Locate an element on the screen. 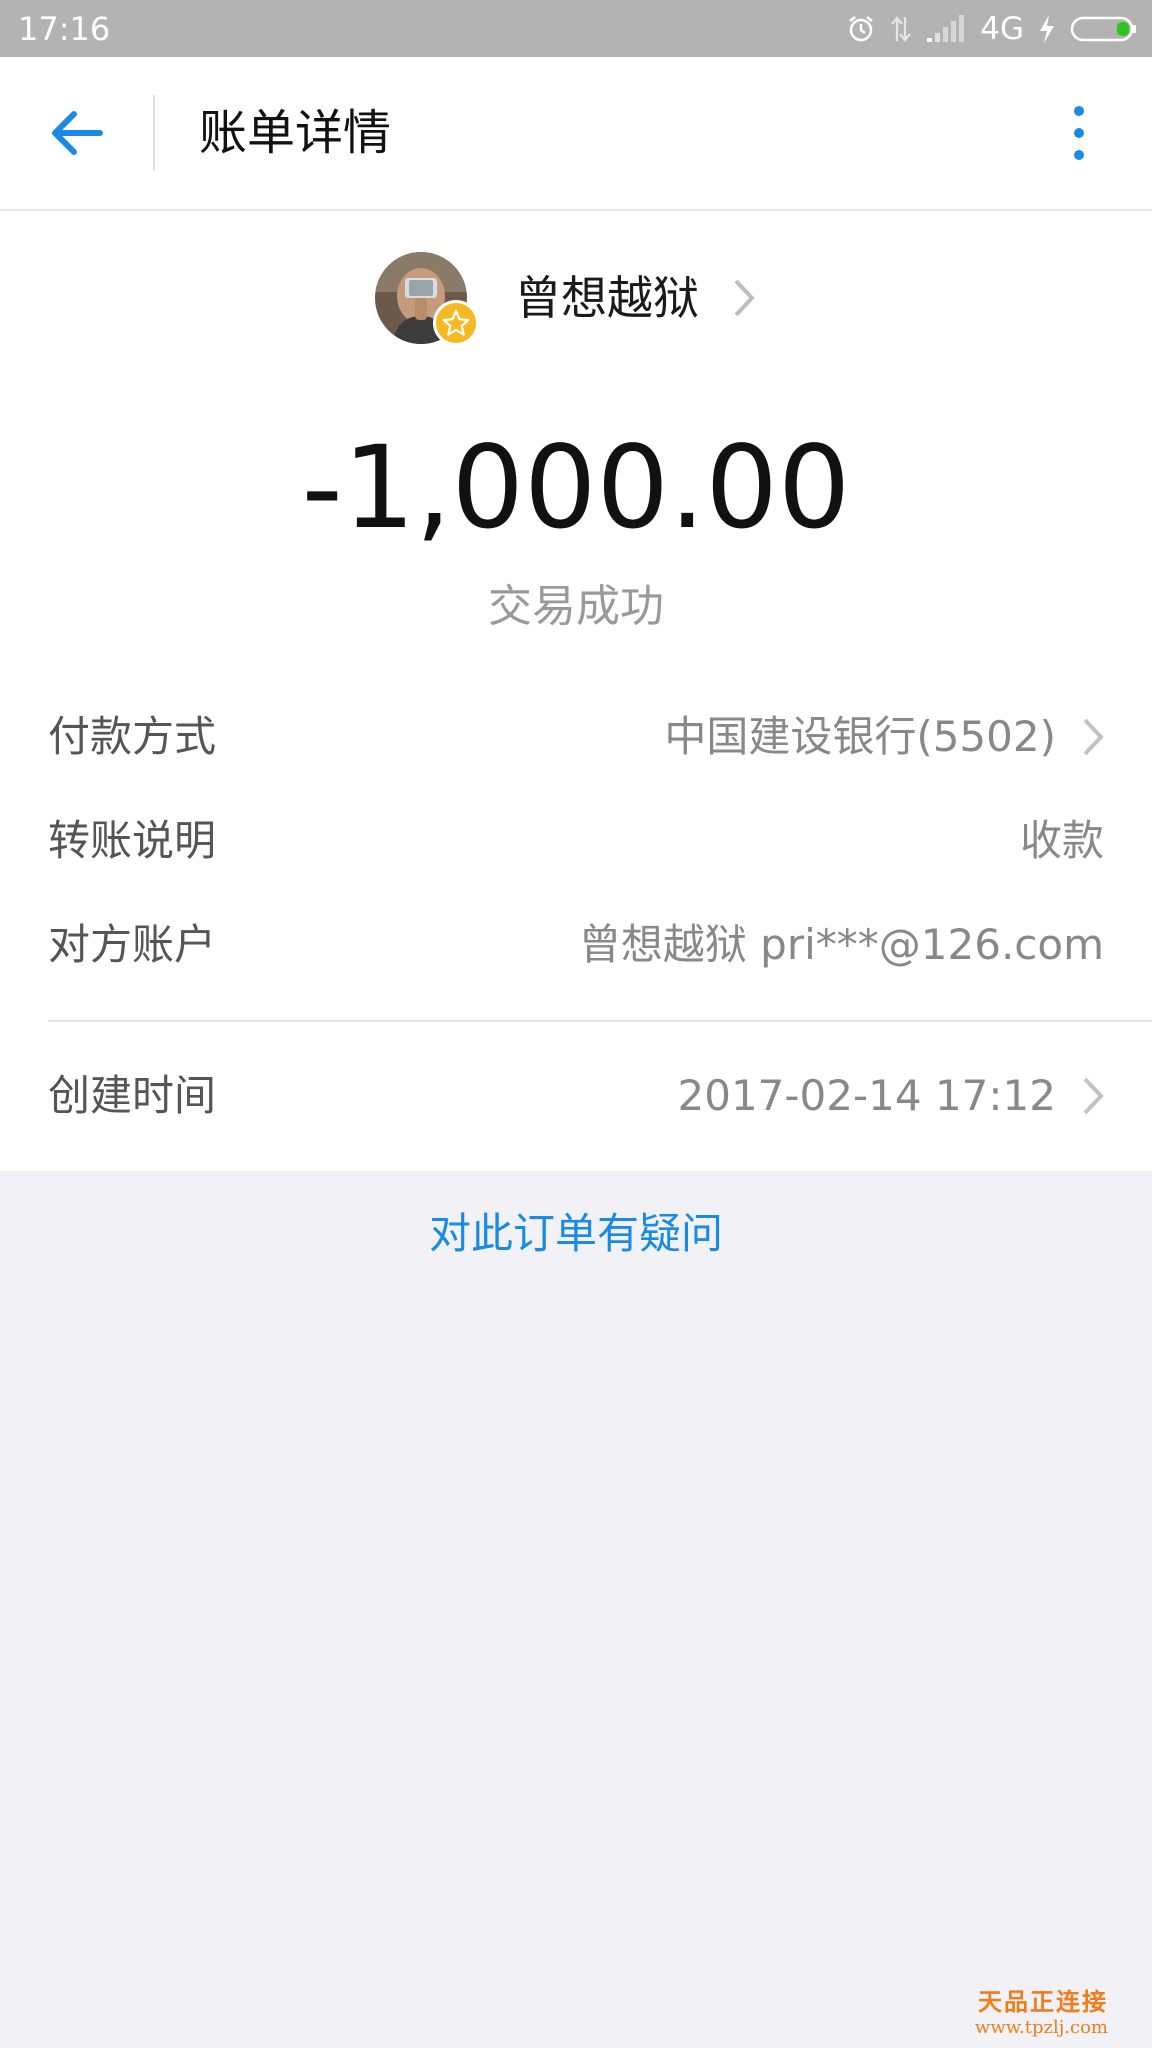  charging-icon is located at coordinates (1047, 29).